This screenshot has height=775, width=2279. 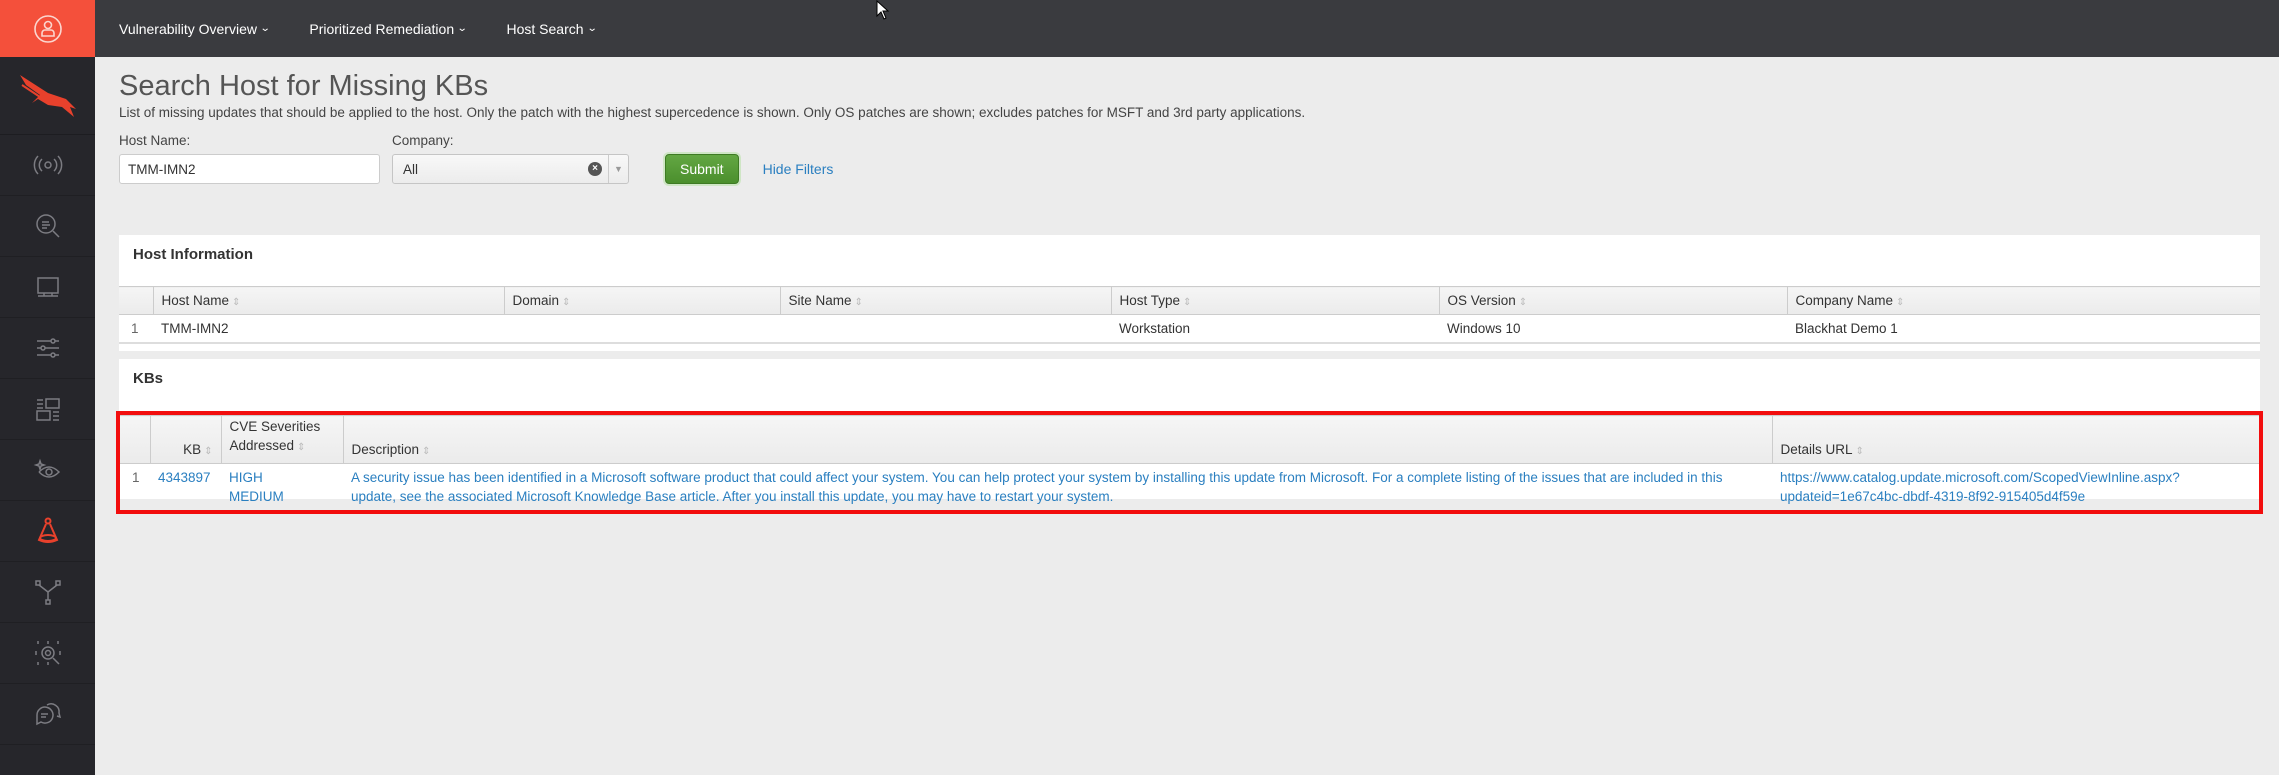 I want to click on sidebar-item-support, so click(x=47, y=714).